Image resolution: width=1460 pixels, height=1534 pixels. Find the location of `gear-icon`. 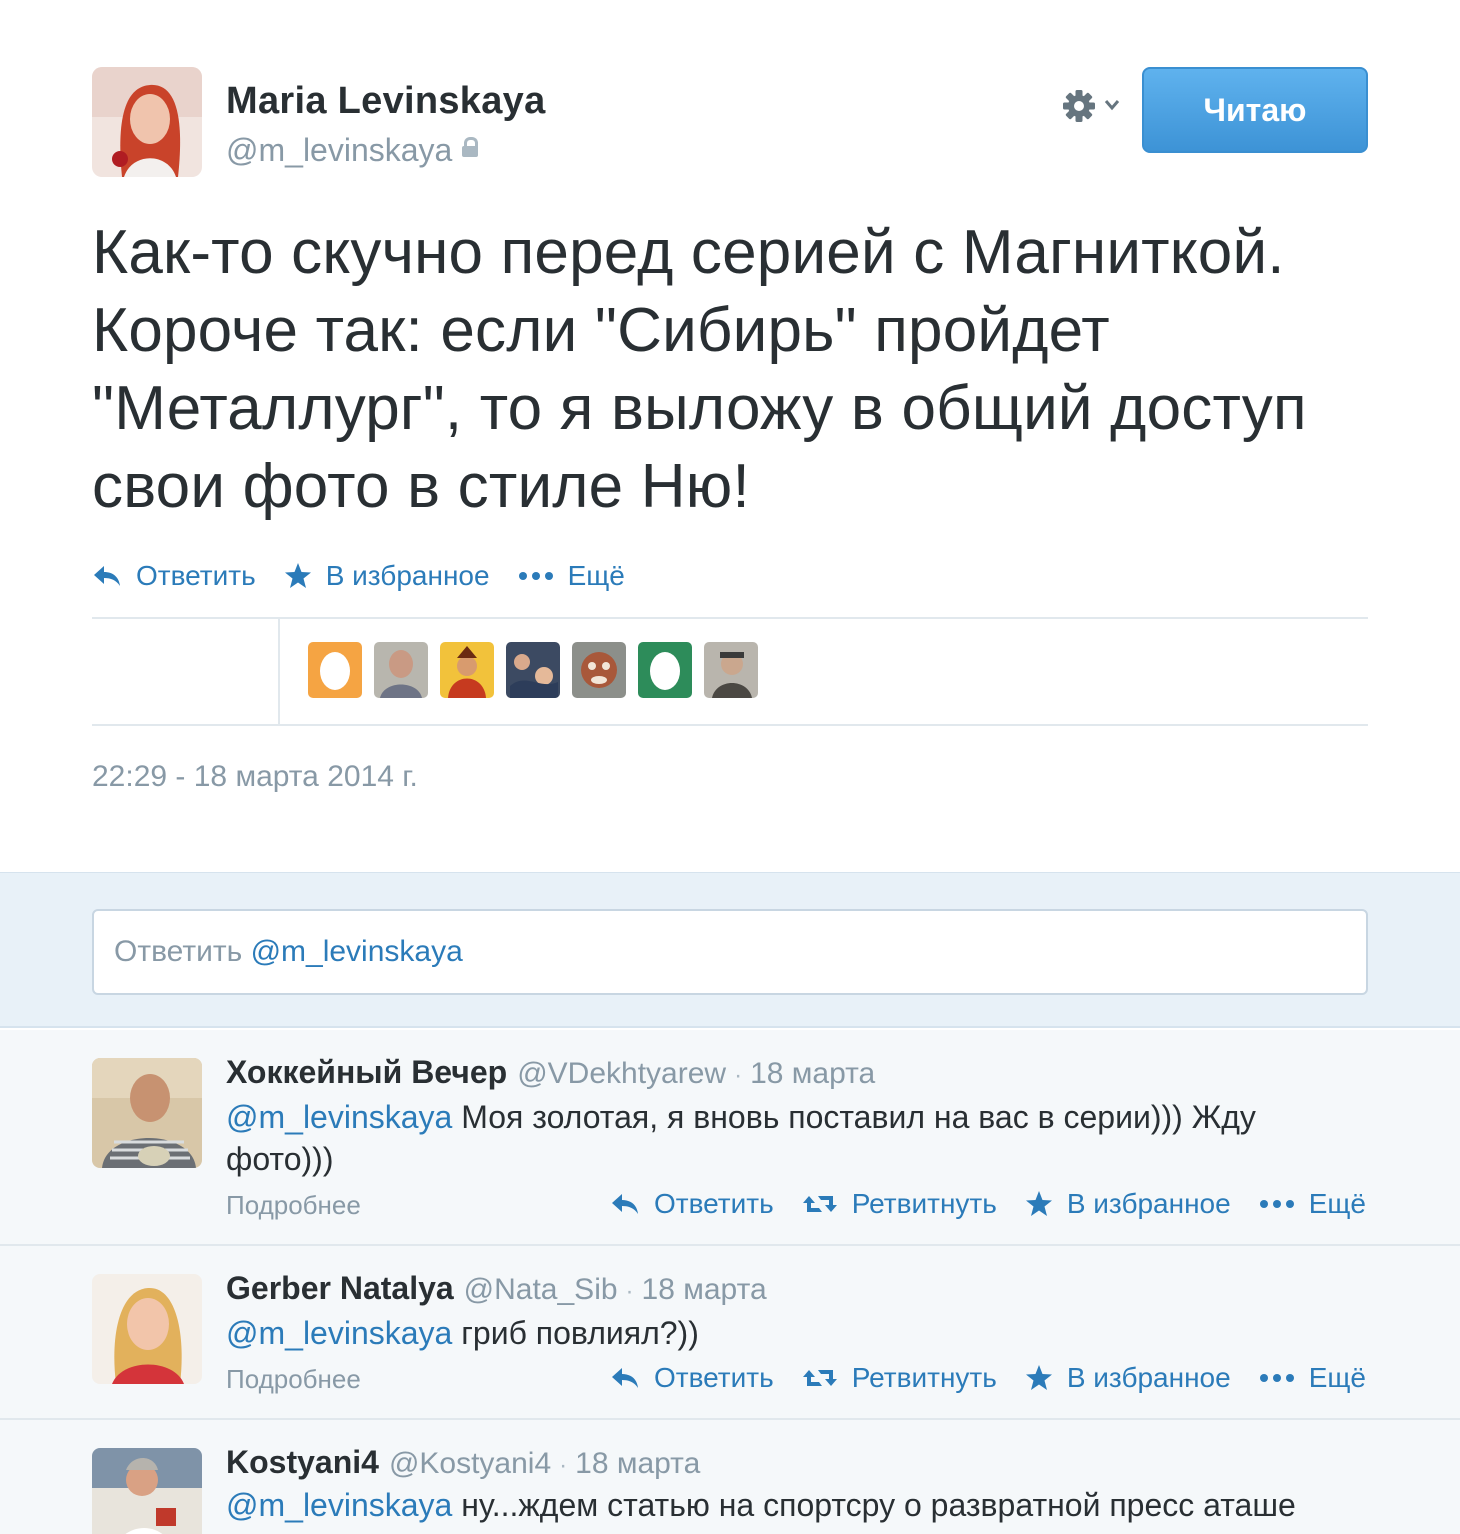

gear-icon is located at coordinates (1091, 106).